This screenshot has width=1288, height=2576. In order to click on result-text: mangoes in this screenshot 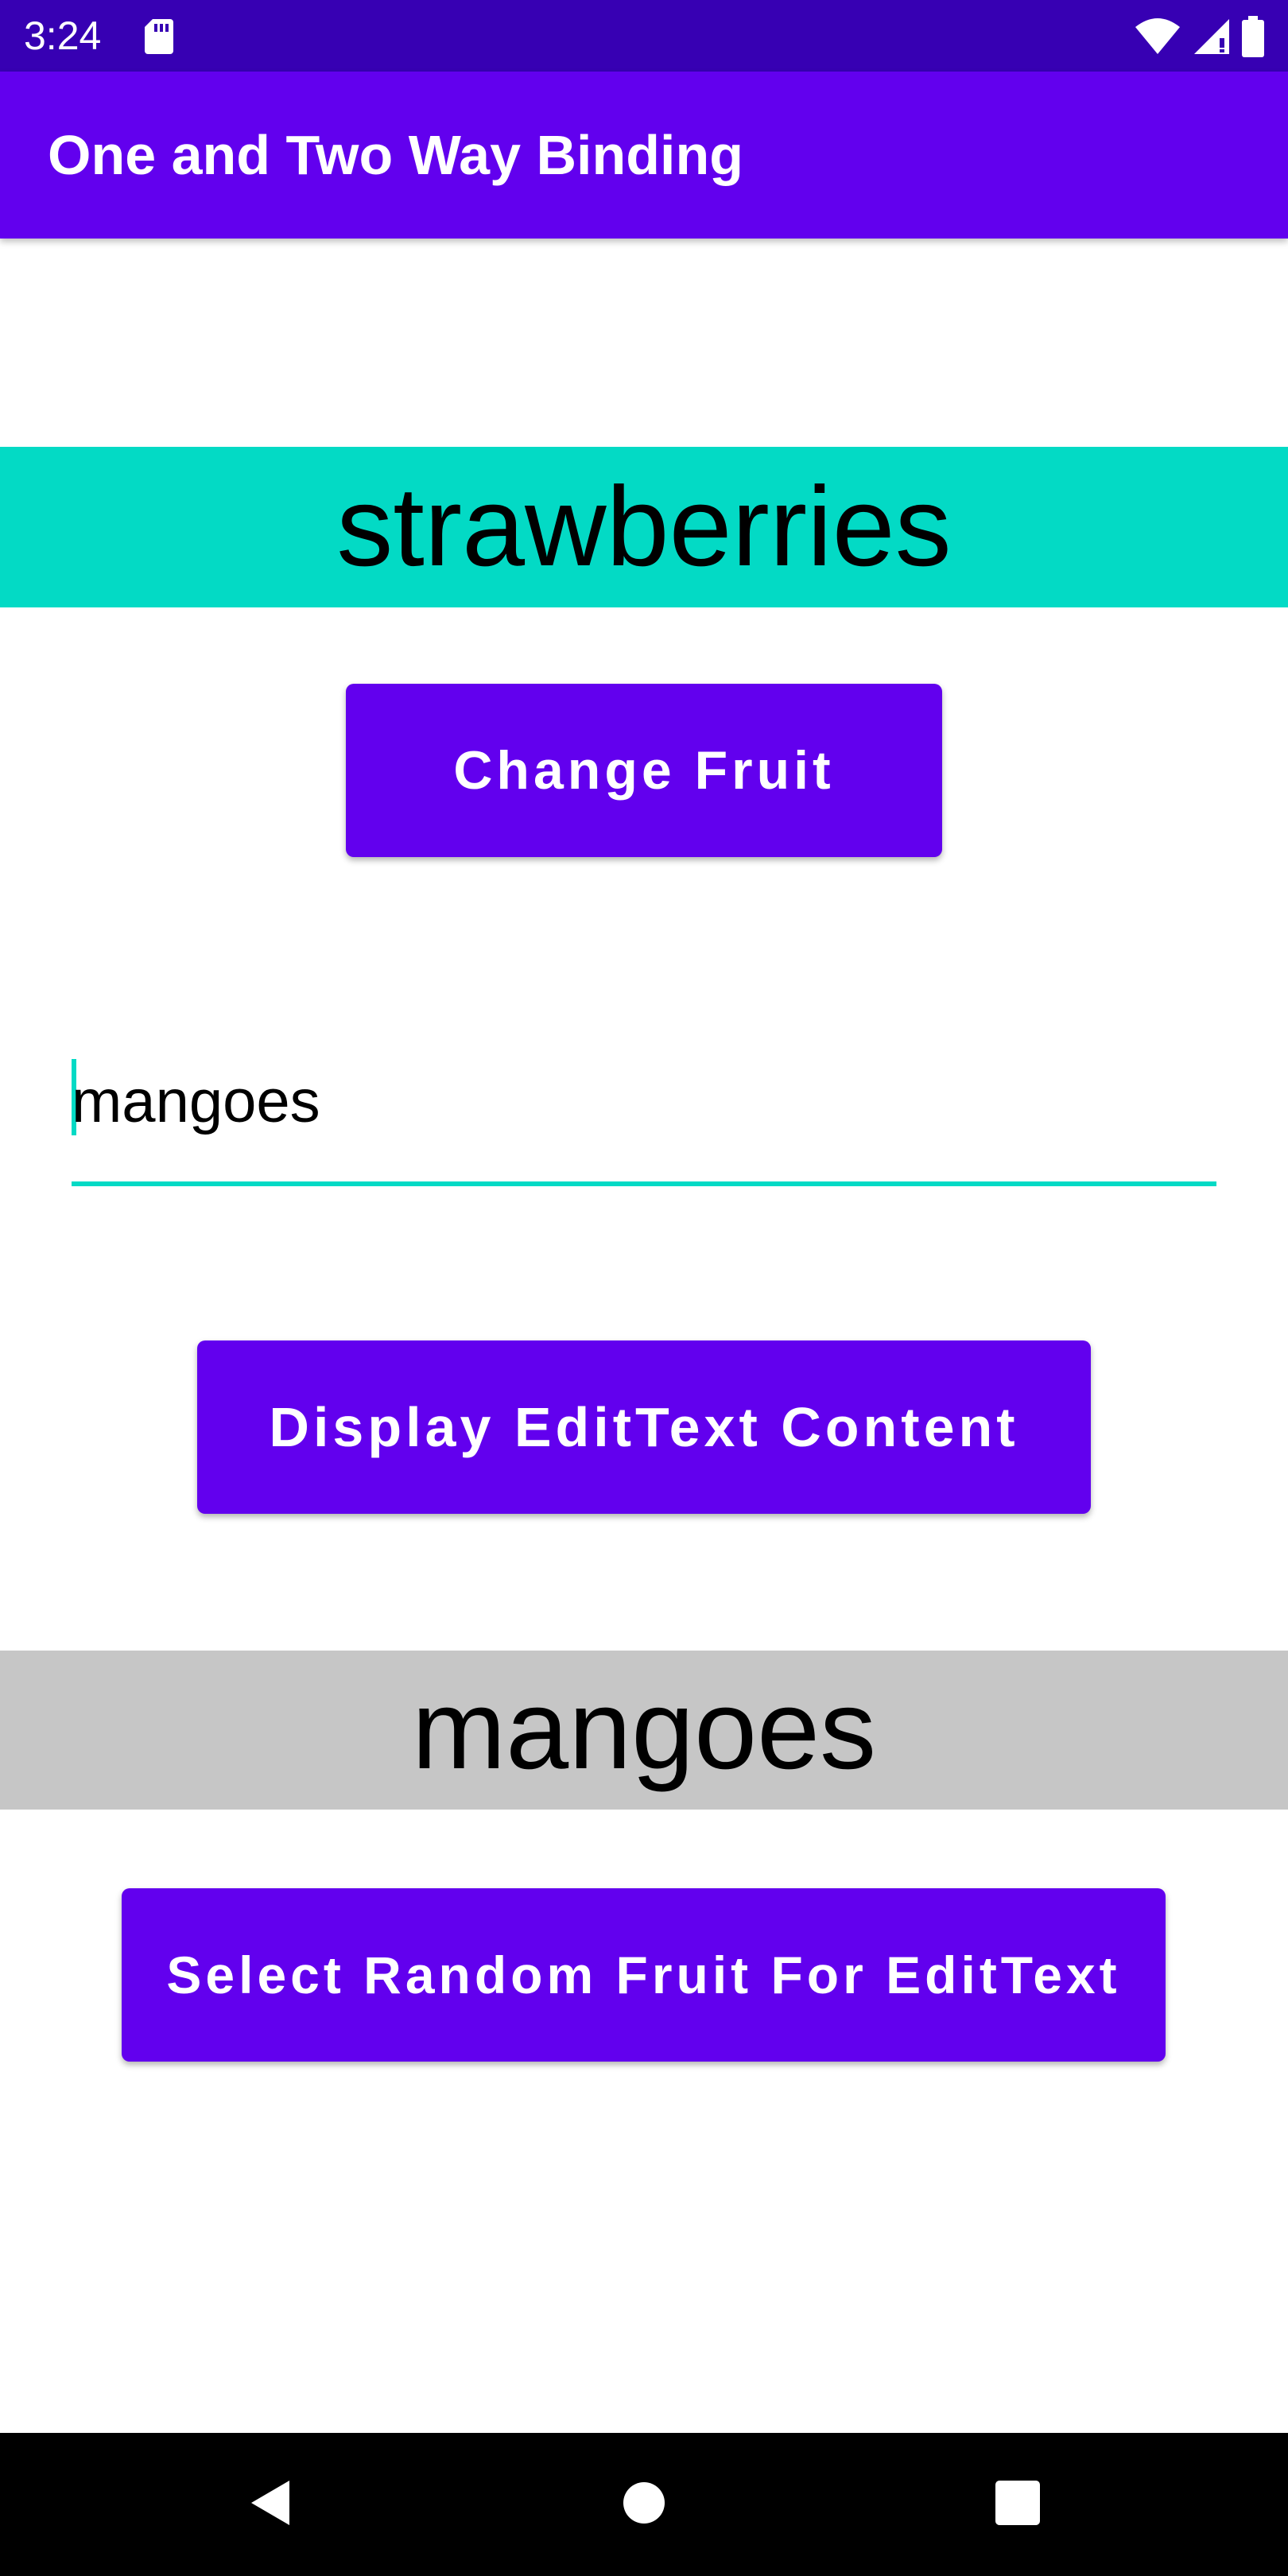, I will do `click(644, 1730)`.